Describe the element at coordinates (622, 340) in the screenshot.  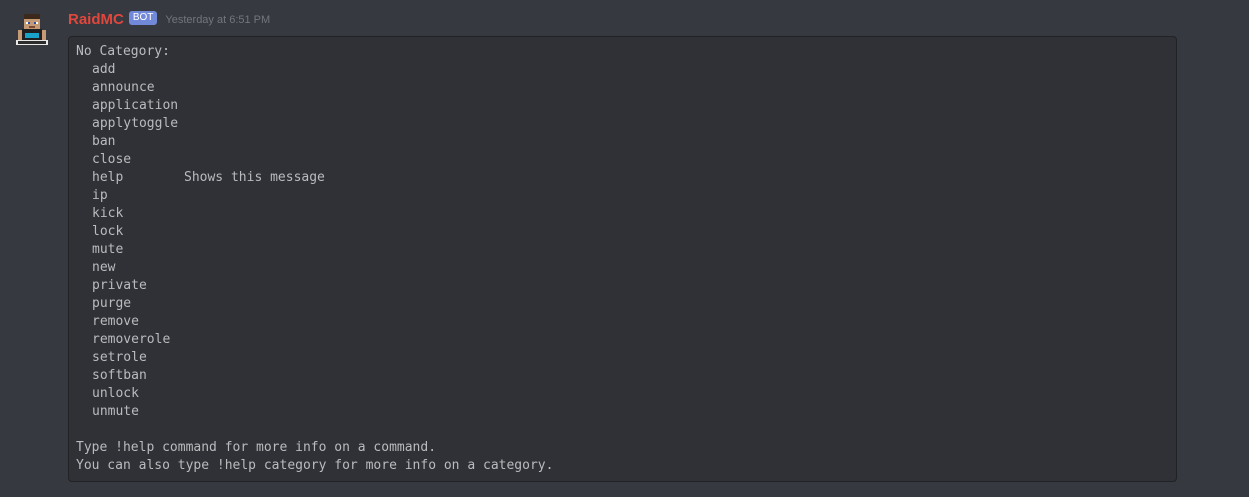
I see `command-row: removerole` at that location.